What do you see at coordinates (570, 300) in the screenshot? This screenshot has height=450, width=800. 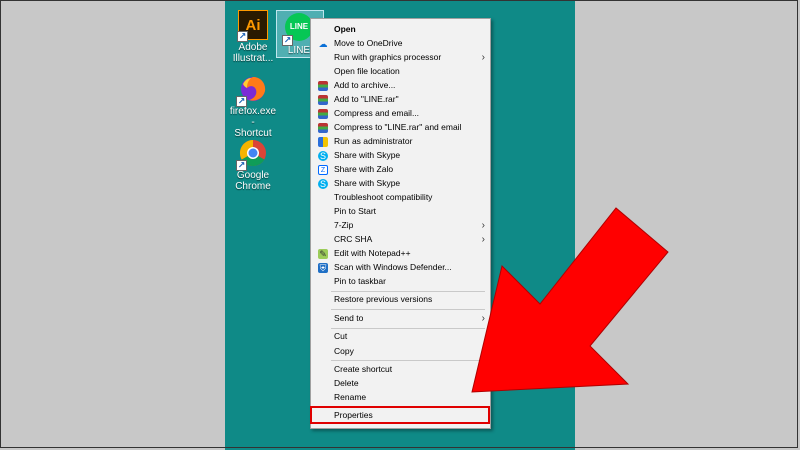 I see `red-pointer-arrow-icon` at bounding box center [570, 300].